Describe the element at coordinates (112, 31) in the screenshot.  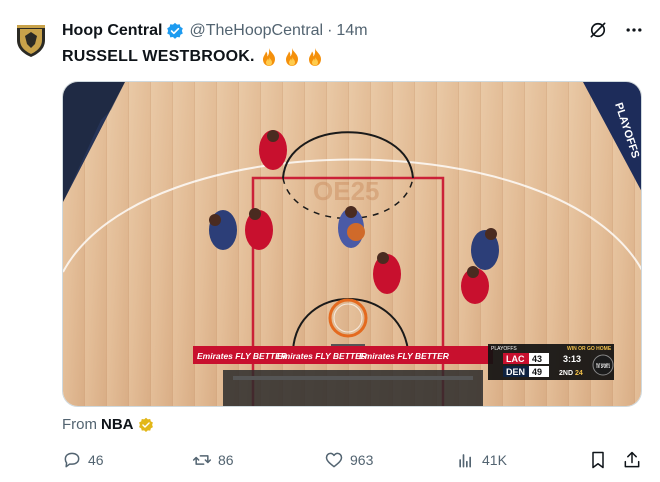
I see `author-name: Hoop Central` at that location.